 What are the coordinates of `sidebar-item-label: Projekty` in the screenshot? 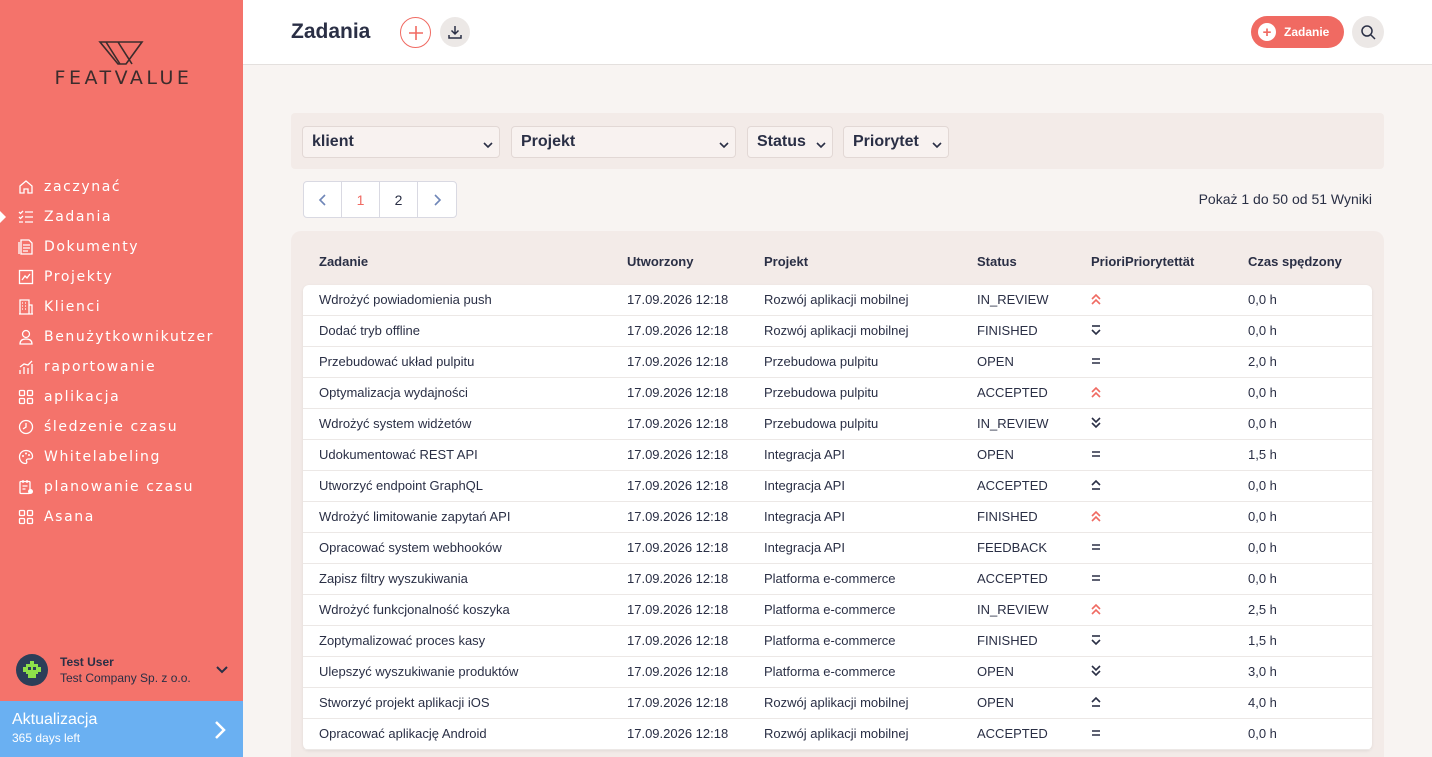 It's located at (79, 277).